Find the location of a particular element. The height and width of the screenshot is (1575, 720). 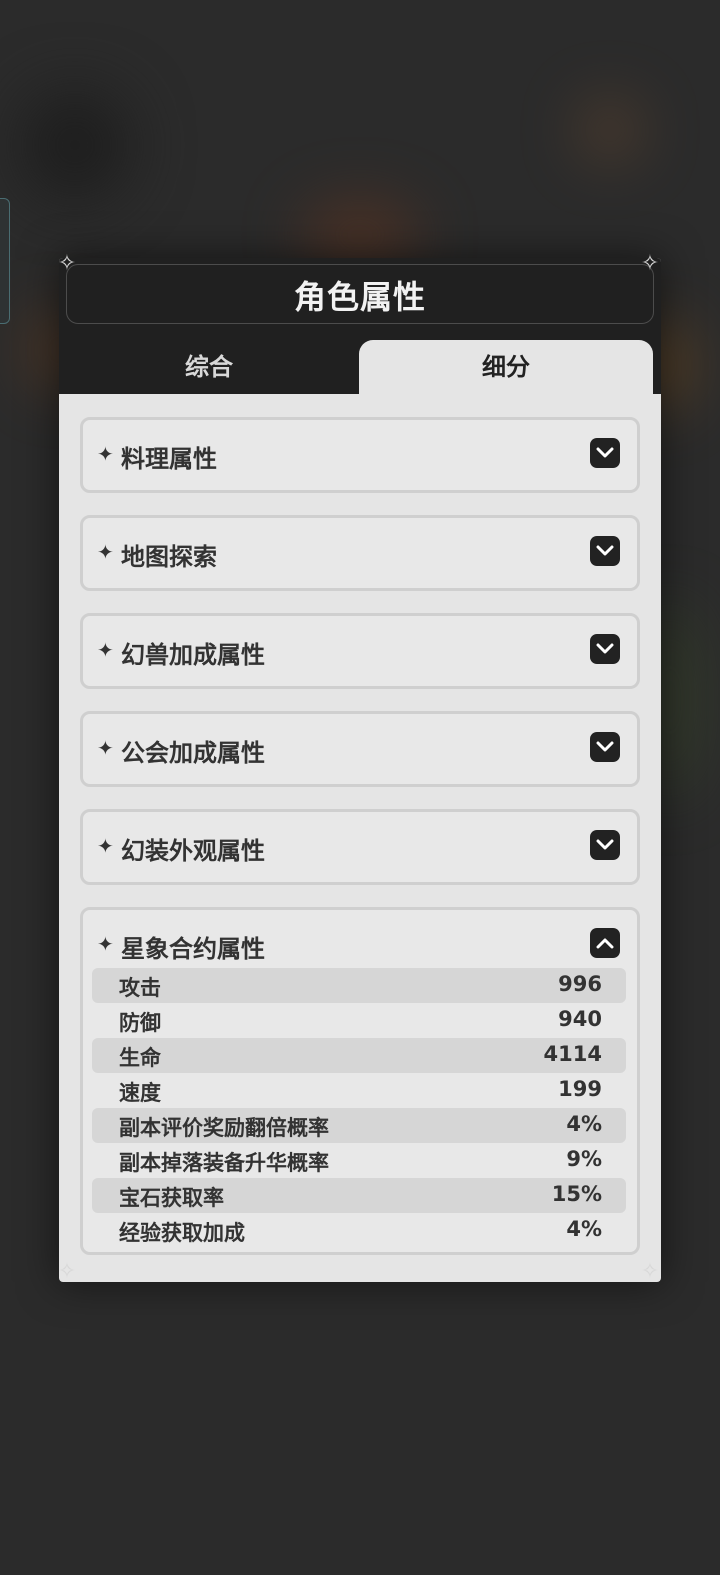

stat-value: 199 is located at coordinates (580, 1089).